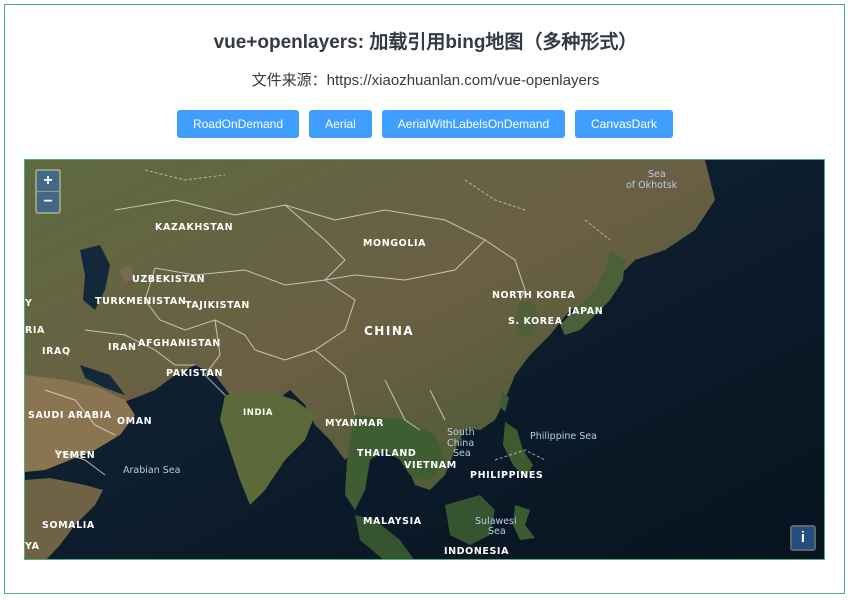 The height and width of the screenshot is (600, 851). What do you see at coordinates (585, 311) in the screenshot?
I see `label-japan: JAPAN` at bounding box center [585, 311].